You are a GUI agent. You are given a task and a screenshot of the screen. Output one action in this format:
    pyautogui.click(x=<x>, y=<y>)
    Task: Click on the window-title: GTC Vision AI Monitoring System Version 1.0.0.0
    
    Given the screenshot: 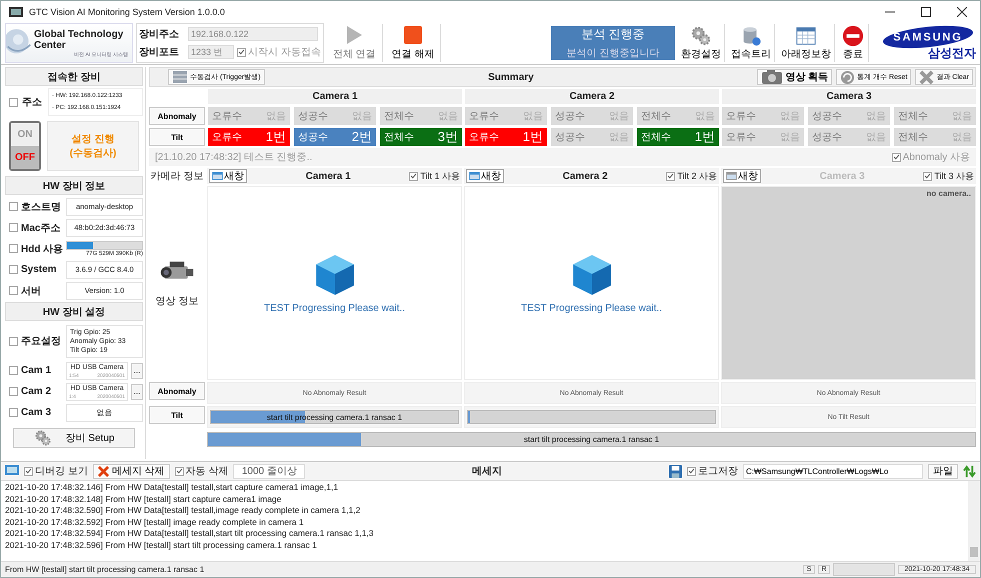 What is the action you would take?
    pyautogui.click(x=127, y=11)
    